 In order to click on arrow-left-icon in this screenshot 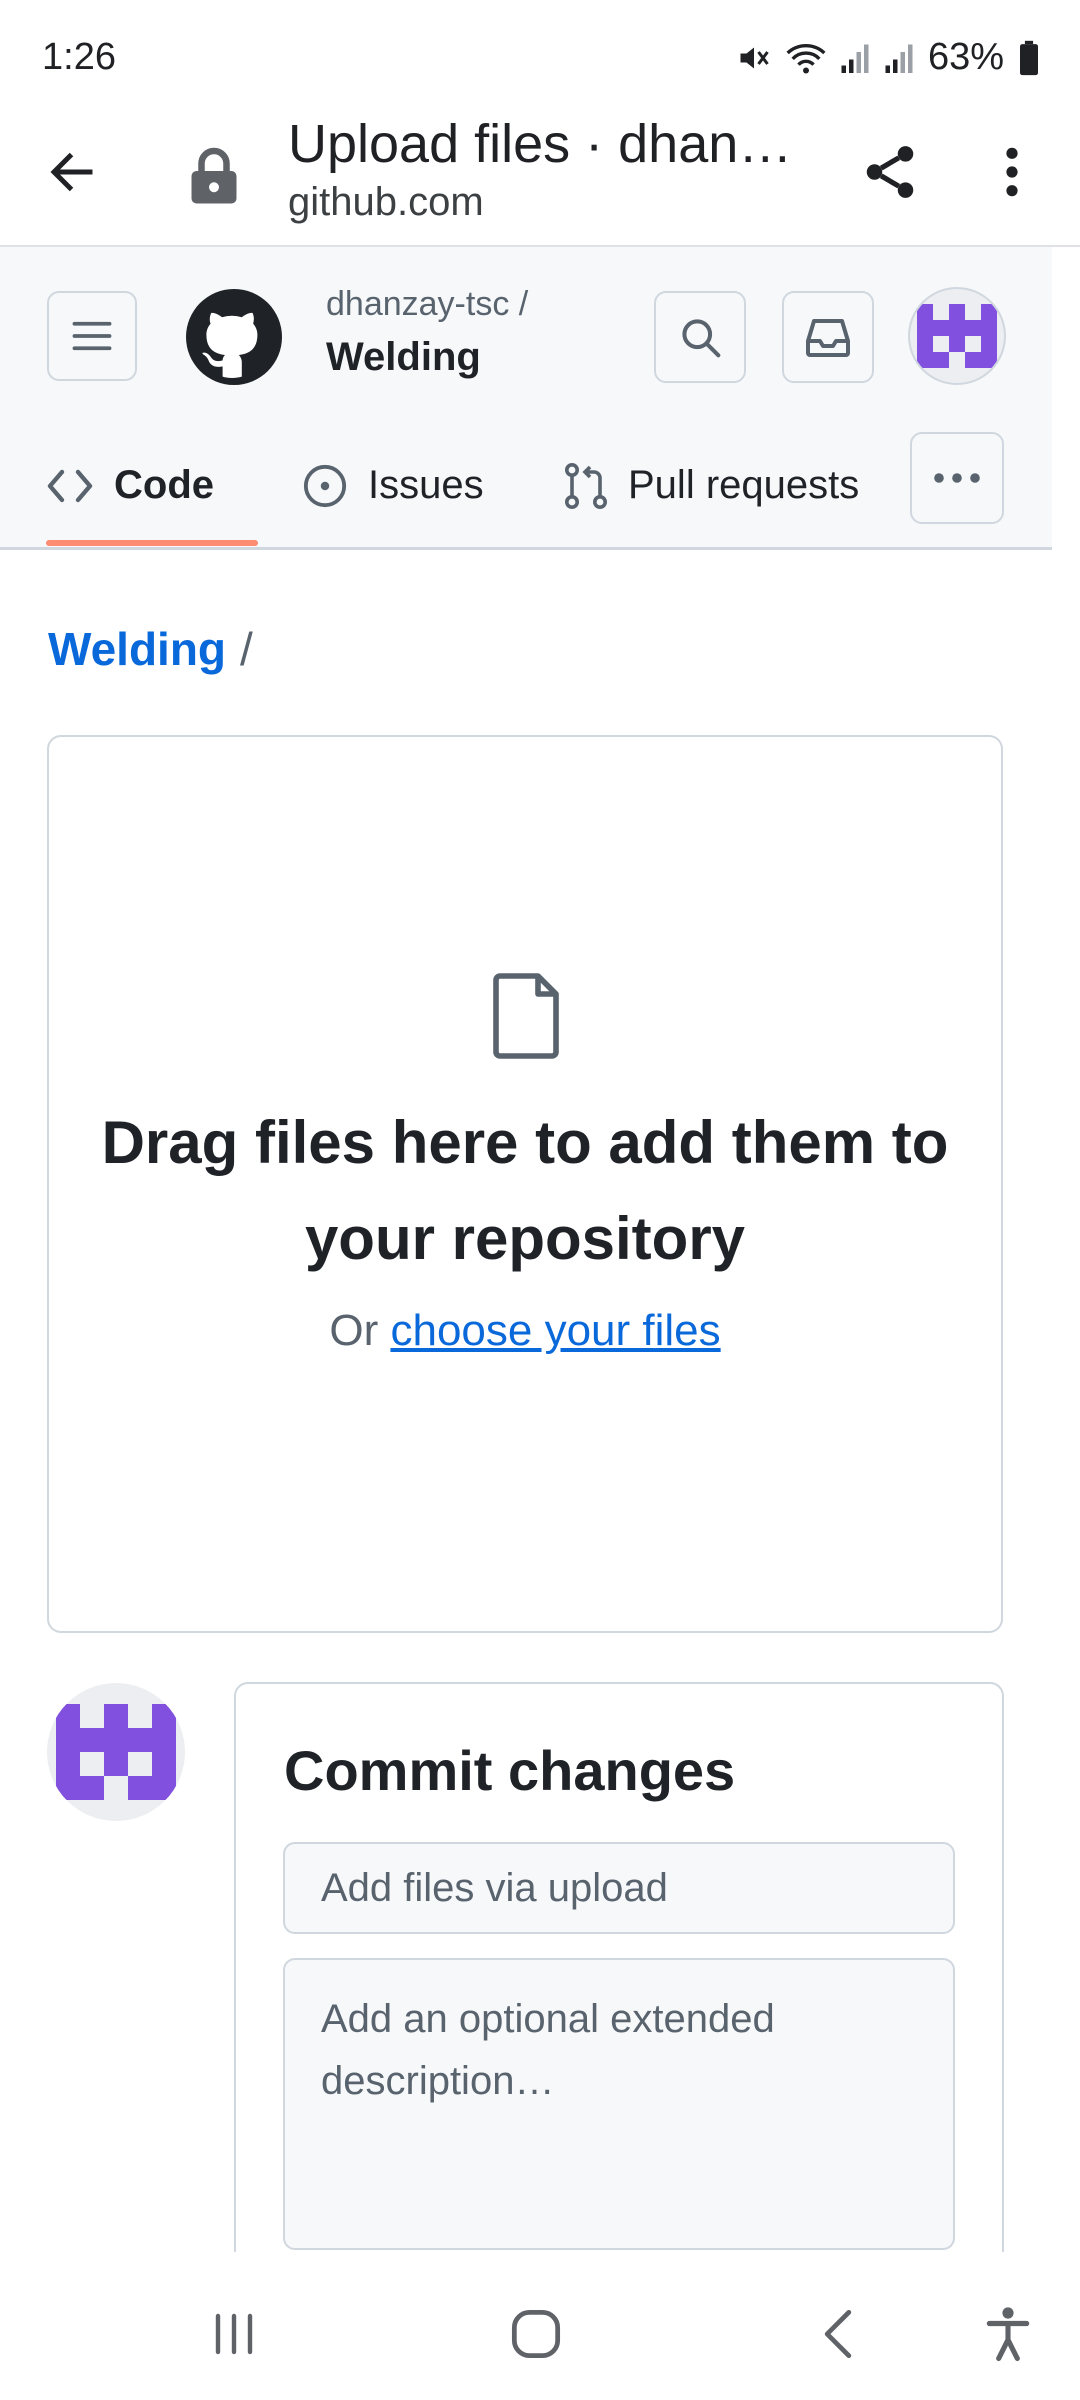, I will do `click(71, 172)`.